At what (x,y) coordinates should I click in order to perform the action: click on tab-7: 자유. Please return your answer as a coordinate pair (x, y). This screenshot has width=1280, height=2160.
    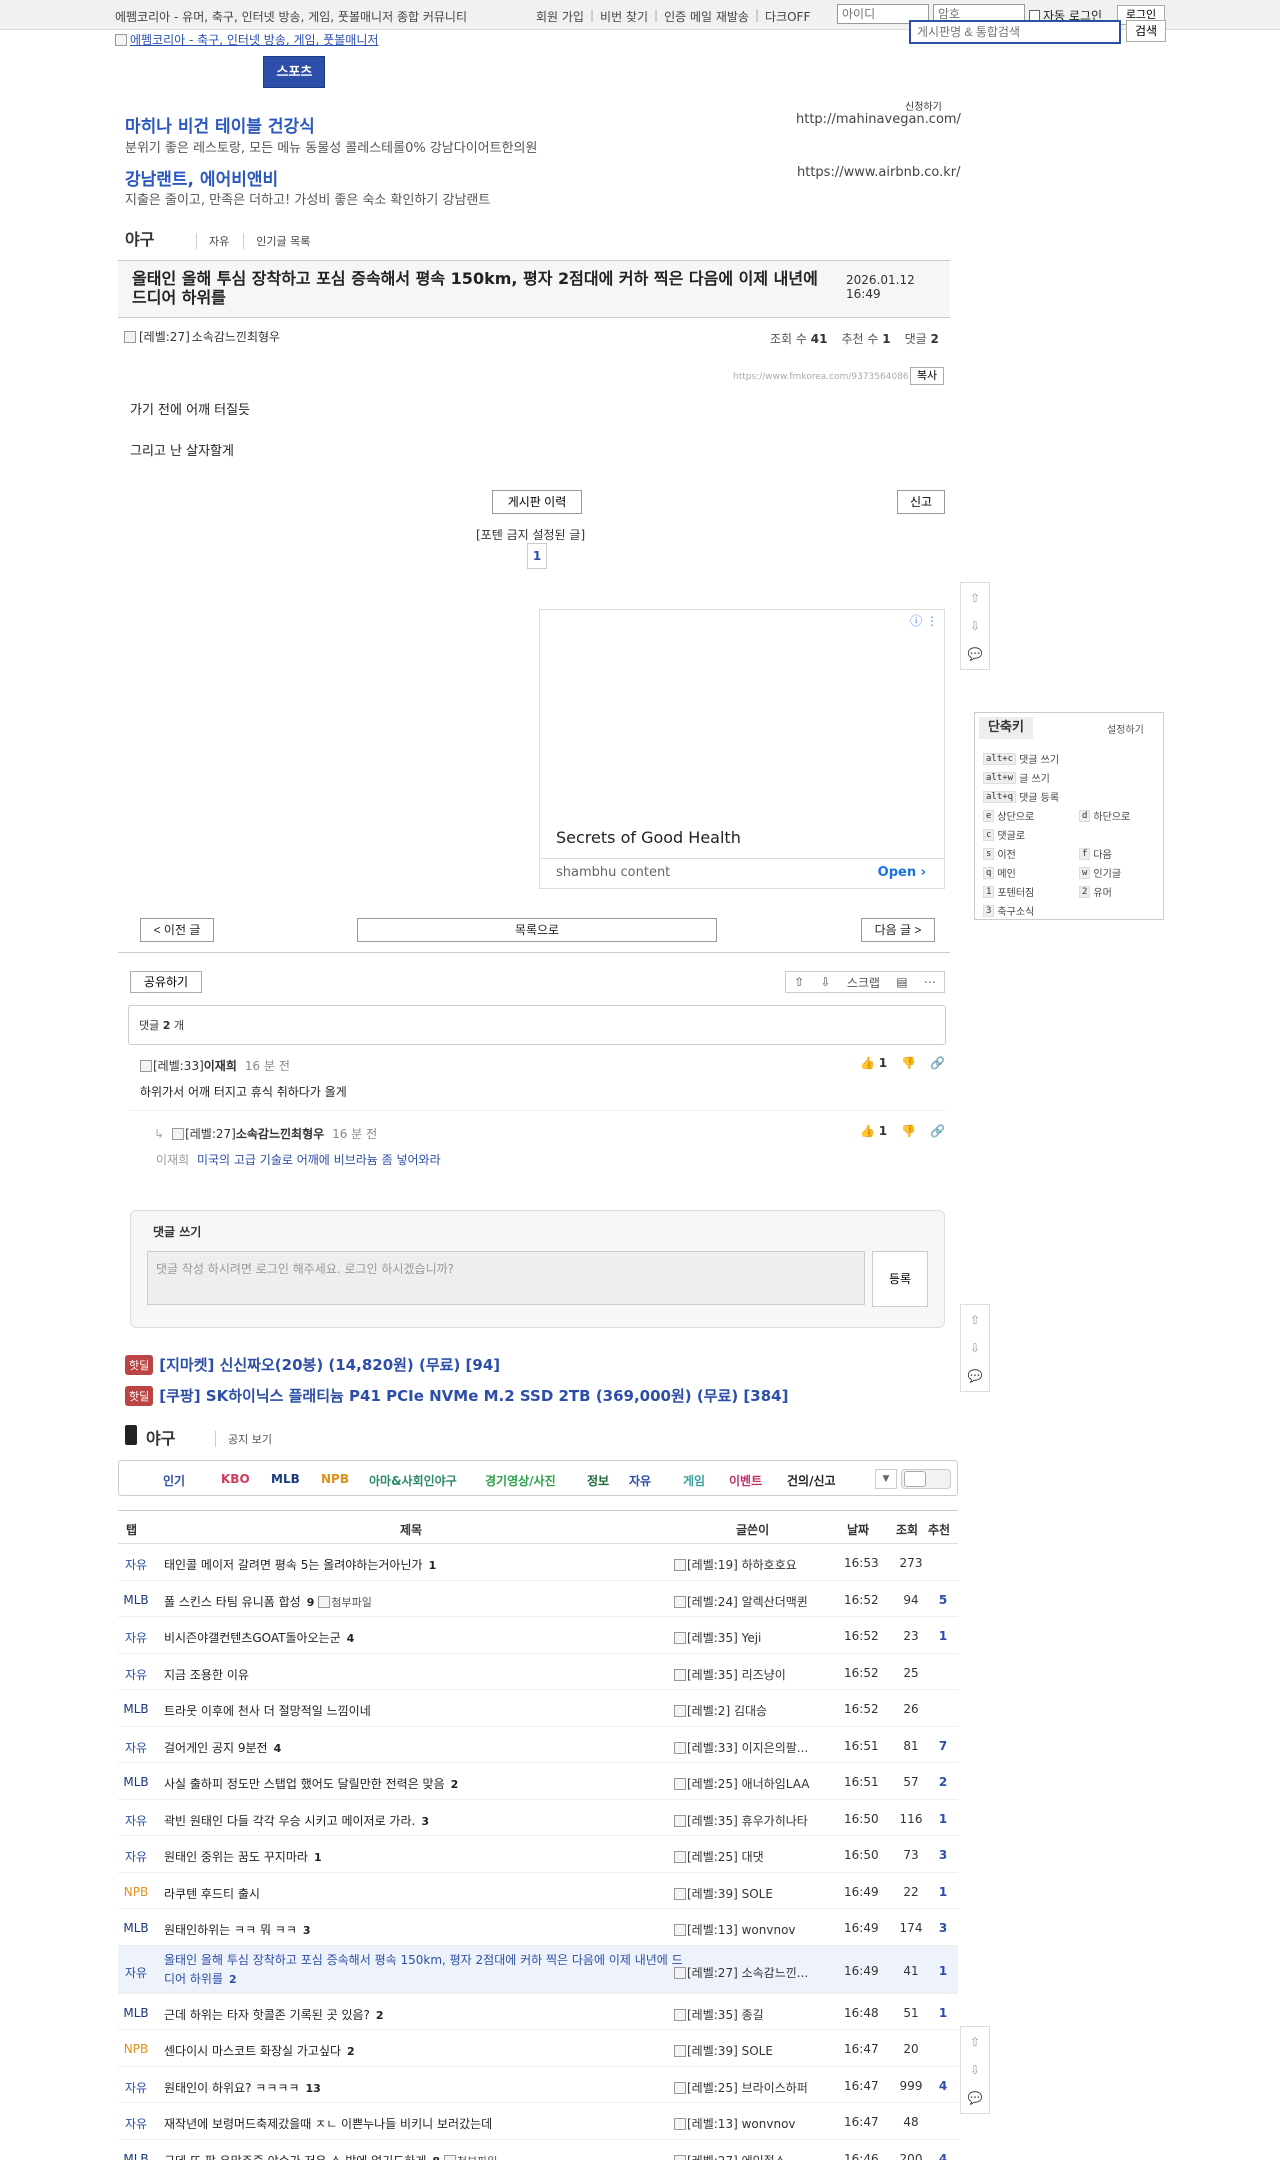
    Looking at the image, I should click on (640, 1480).